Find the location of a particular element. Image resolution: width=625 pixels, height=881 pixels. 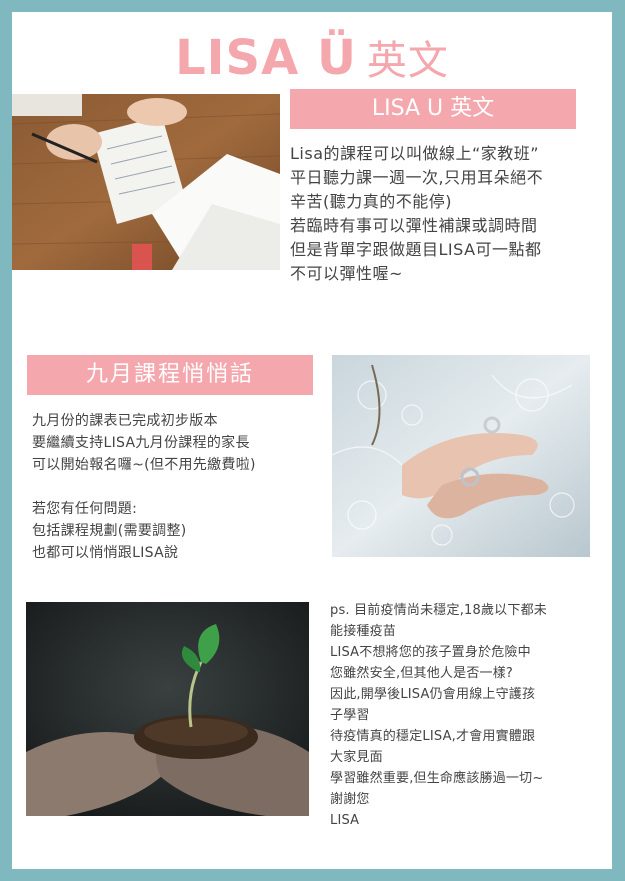

text-line: 平日聽力課一週一次,只用耳朵絕不 is located at coordinates (417, 177).